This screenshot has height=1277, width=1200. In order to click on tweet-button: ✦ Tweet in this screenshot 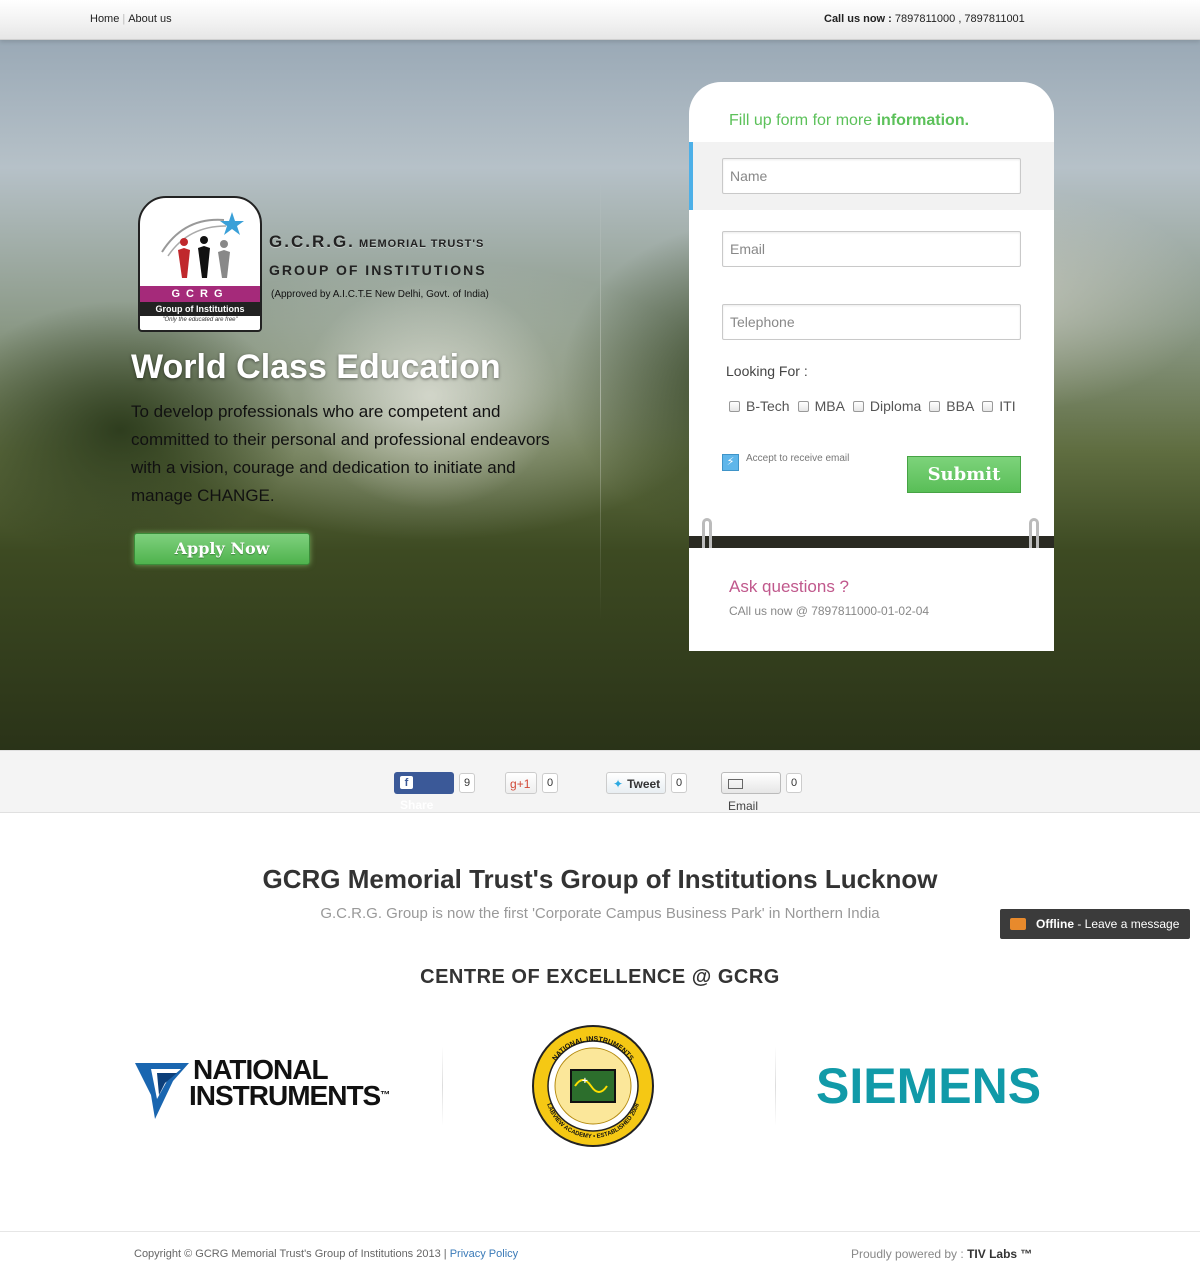, I will do `click(636, 783)`.